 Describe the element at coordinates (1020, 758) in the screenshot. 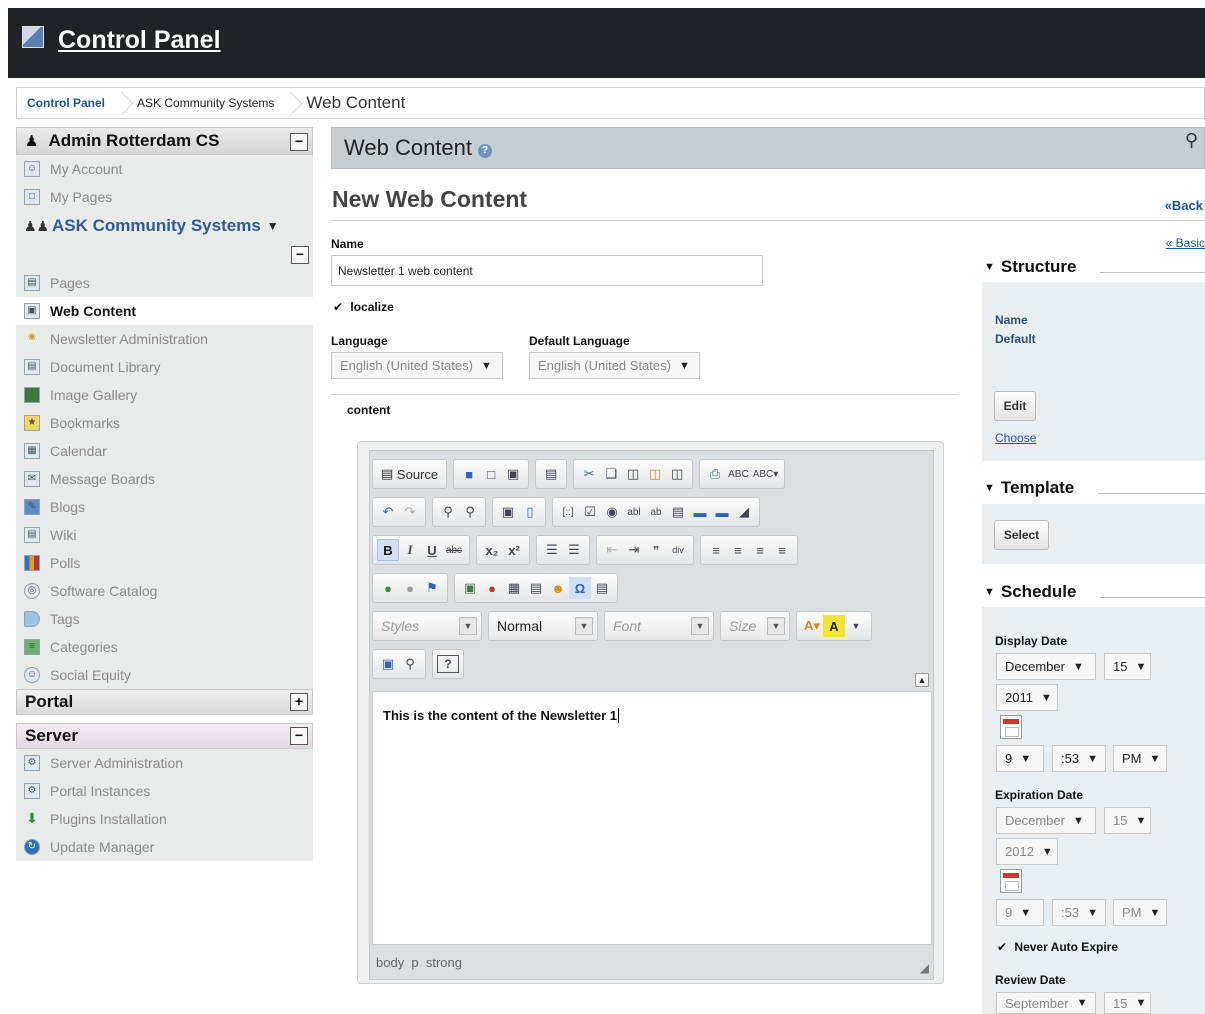

I see `display-hour-select: 9 ▼` at that location.